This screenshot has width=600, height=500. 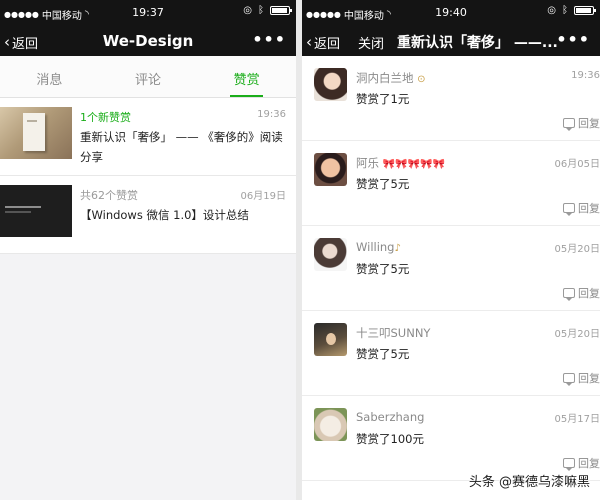 What do you see at coordinates (421, 79) in the screenshot?
I see `badge-icon: ⊙` at bounding box center [421, 79].